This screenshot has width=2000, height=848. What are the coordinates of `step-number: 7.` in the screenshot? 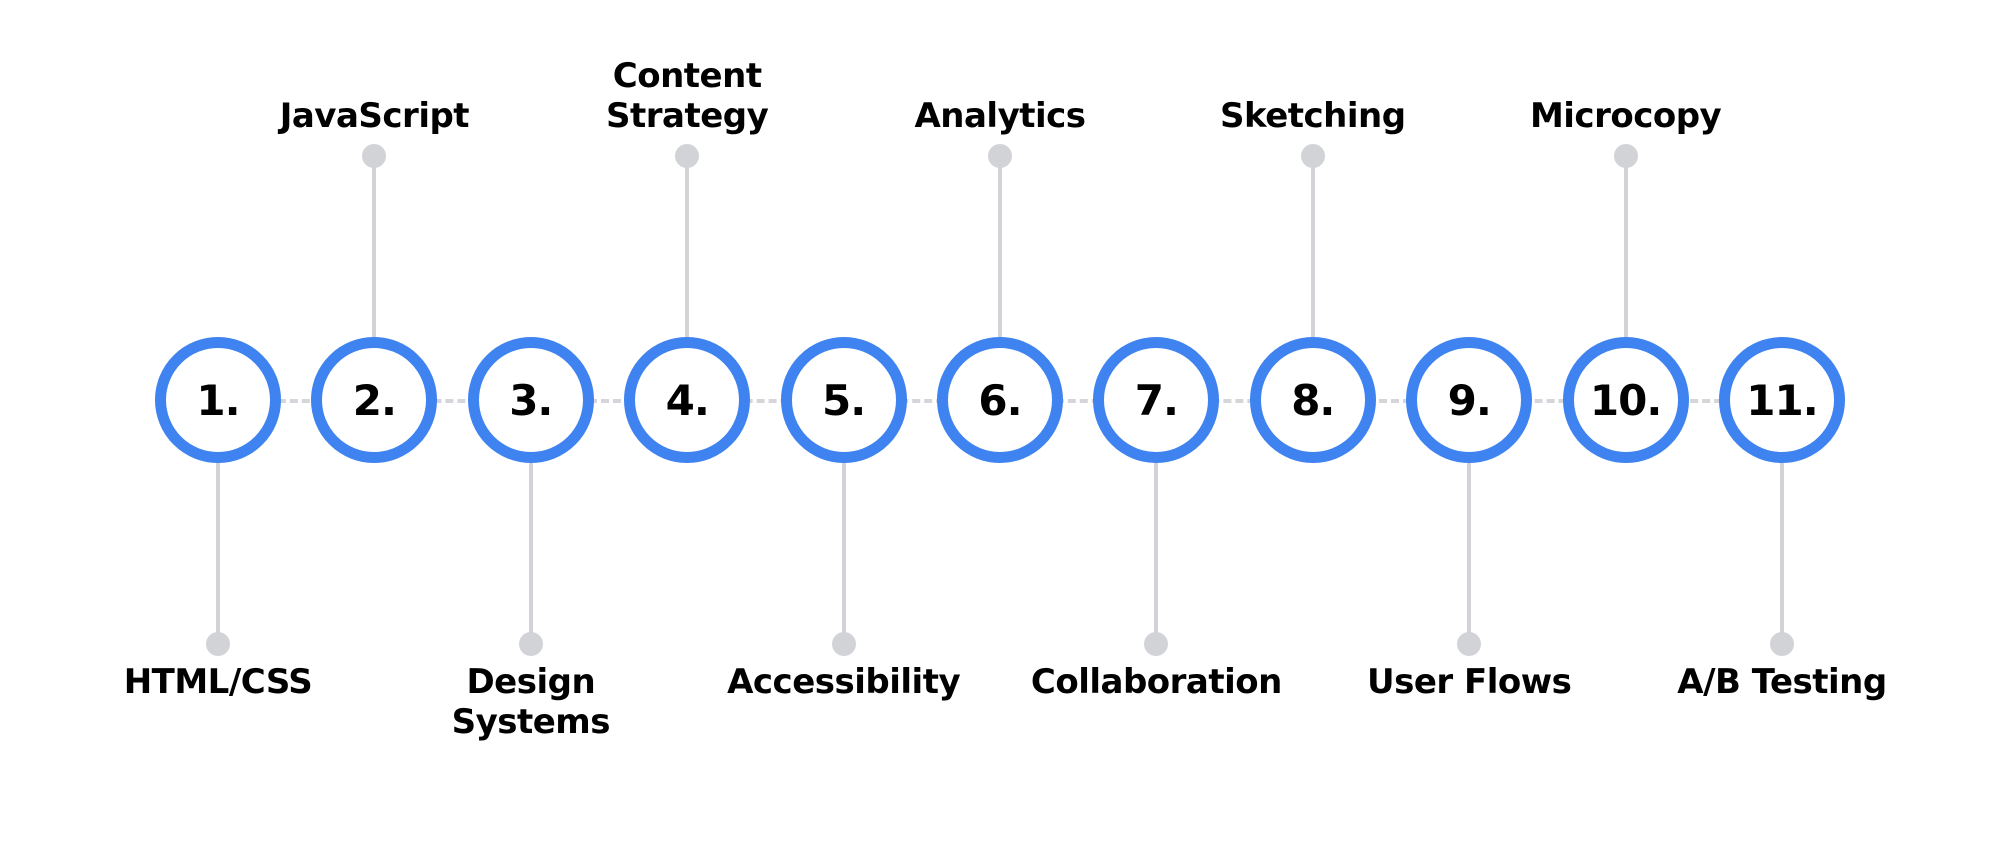 It's located at (1156, 400).